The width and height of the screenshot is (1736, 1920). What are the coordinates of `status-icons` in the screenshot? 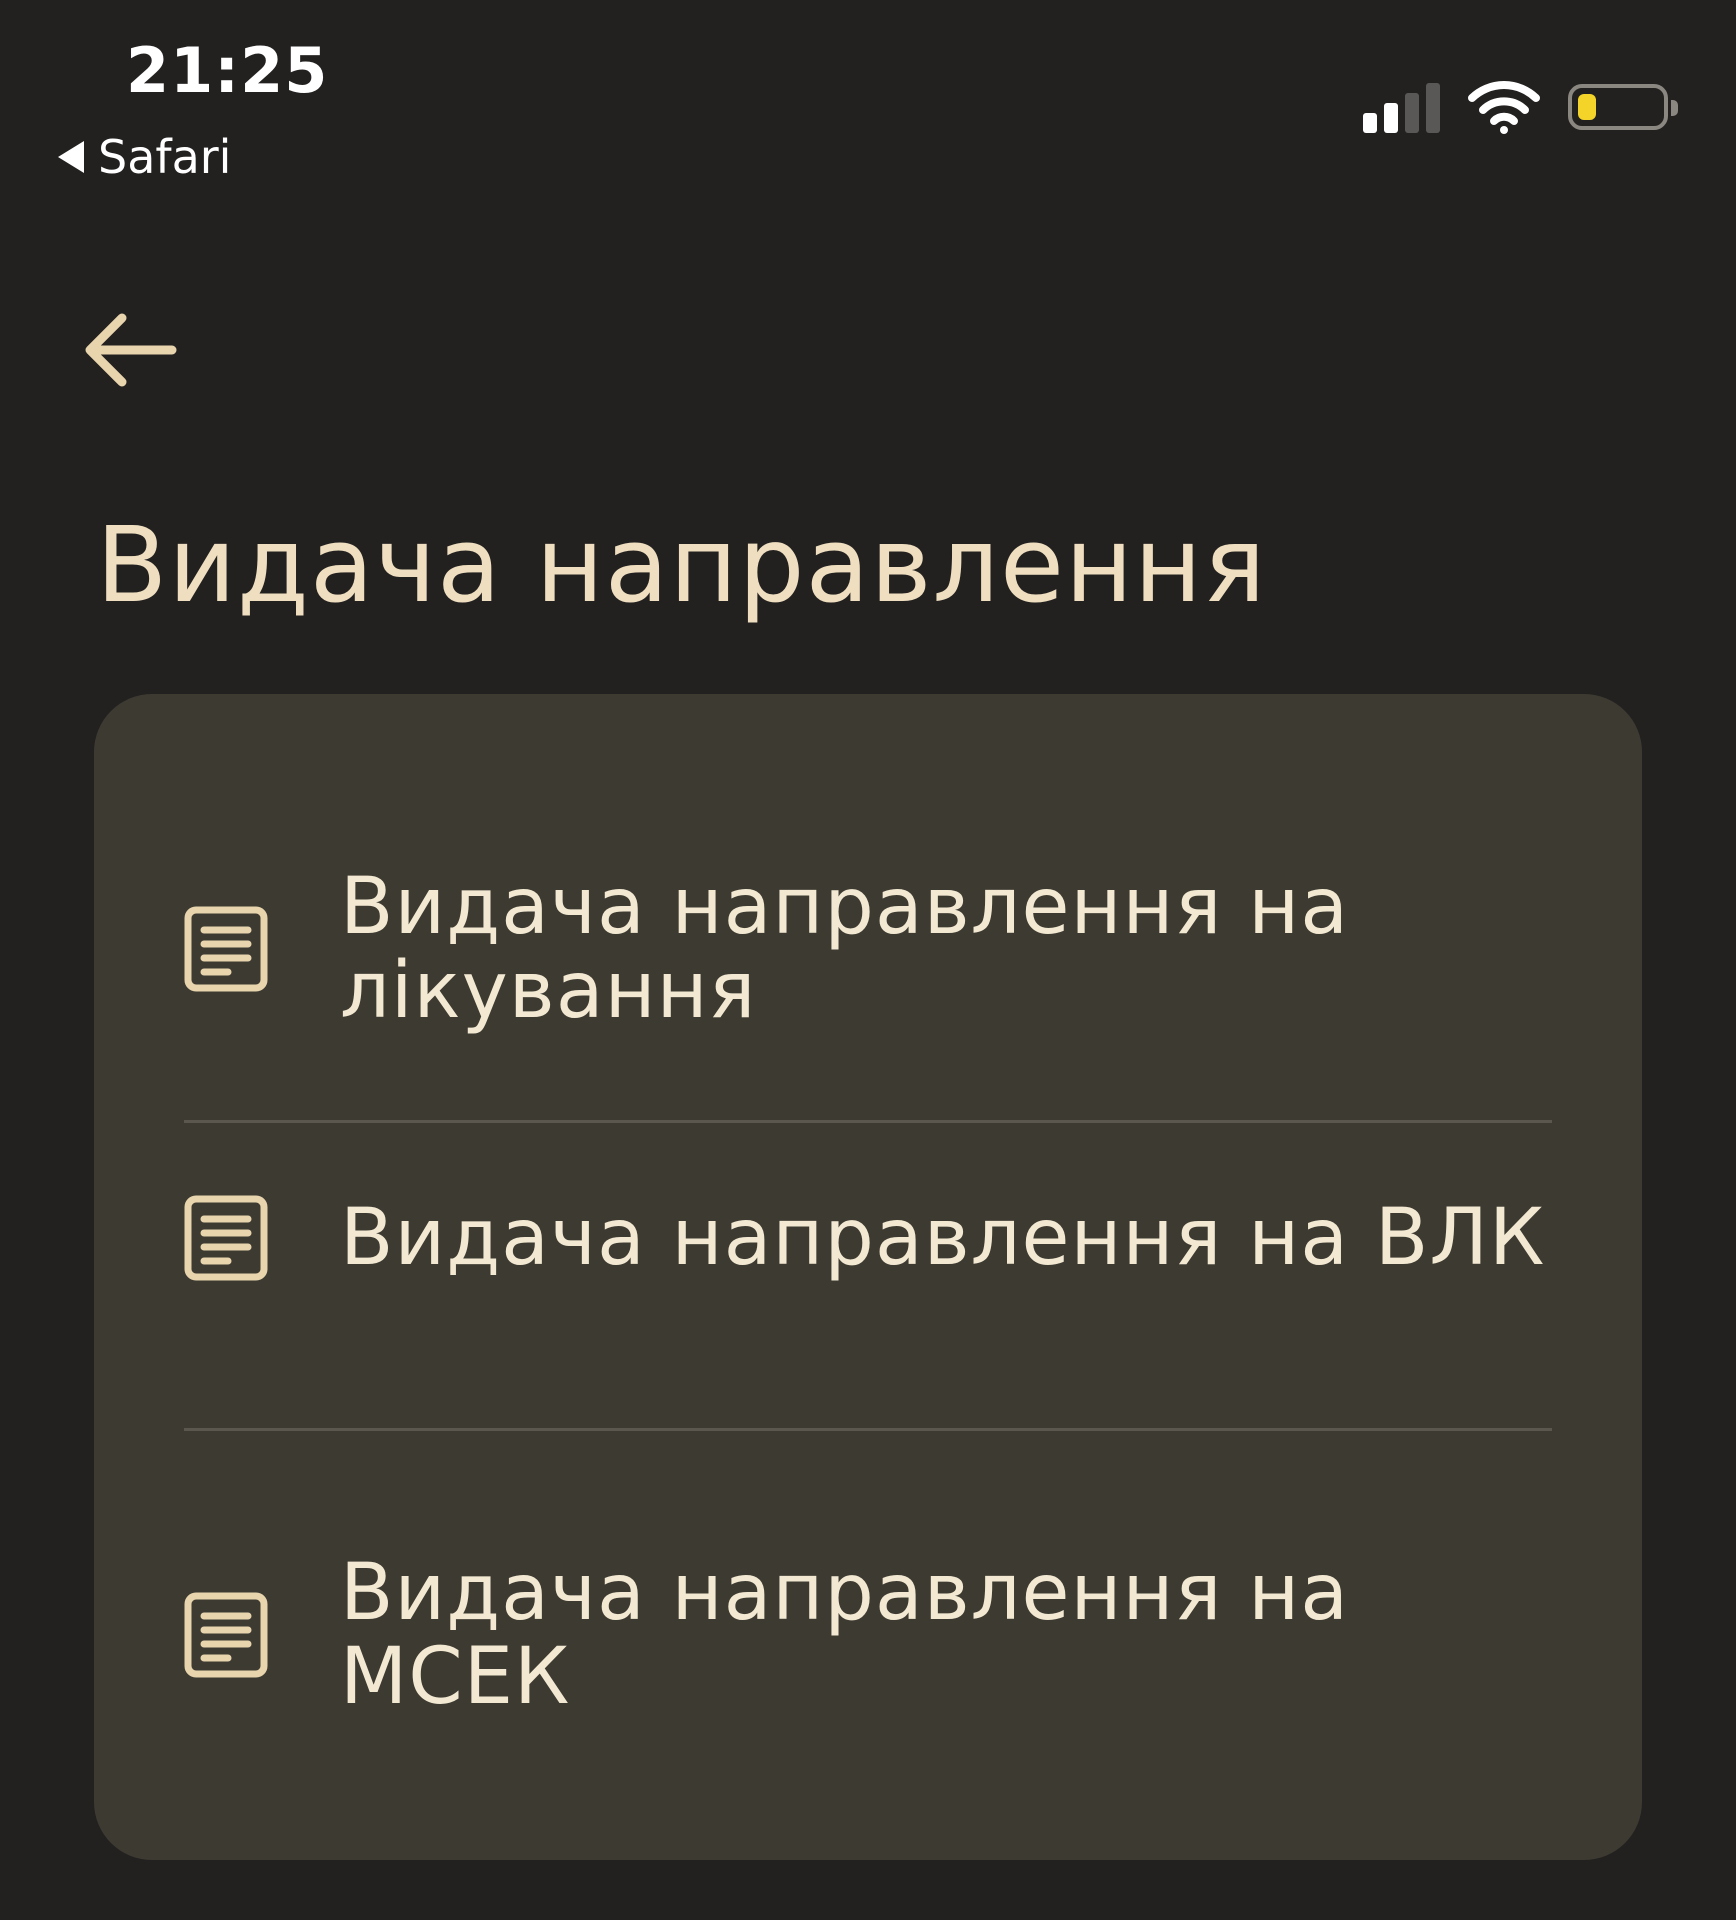 It's located at (1520, 107).